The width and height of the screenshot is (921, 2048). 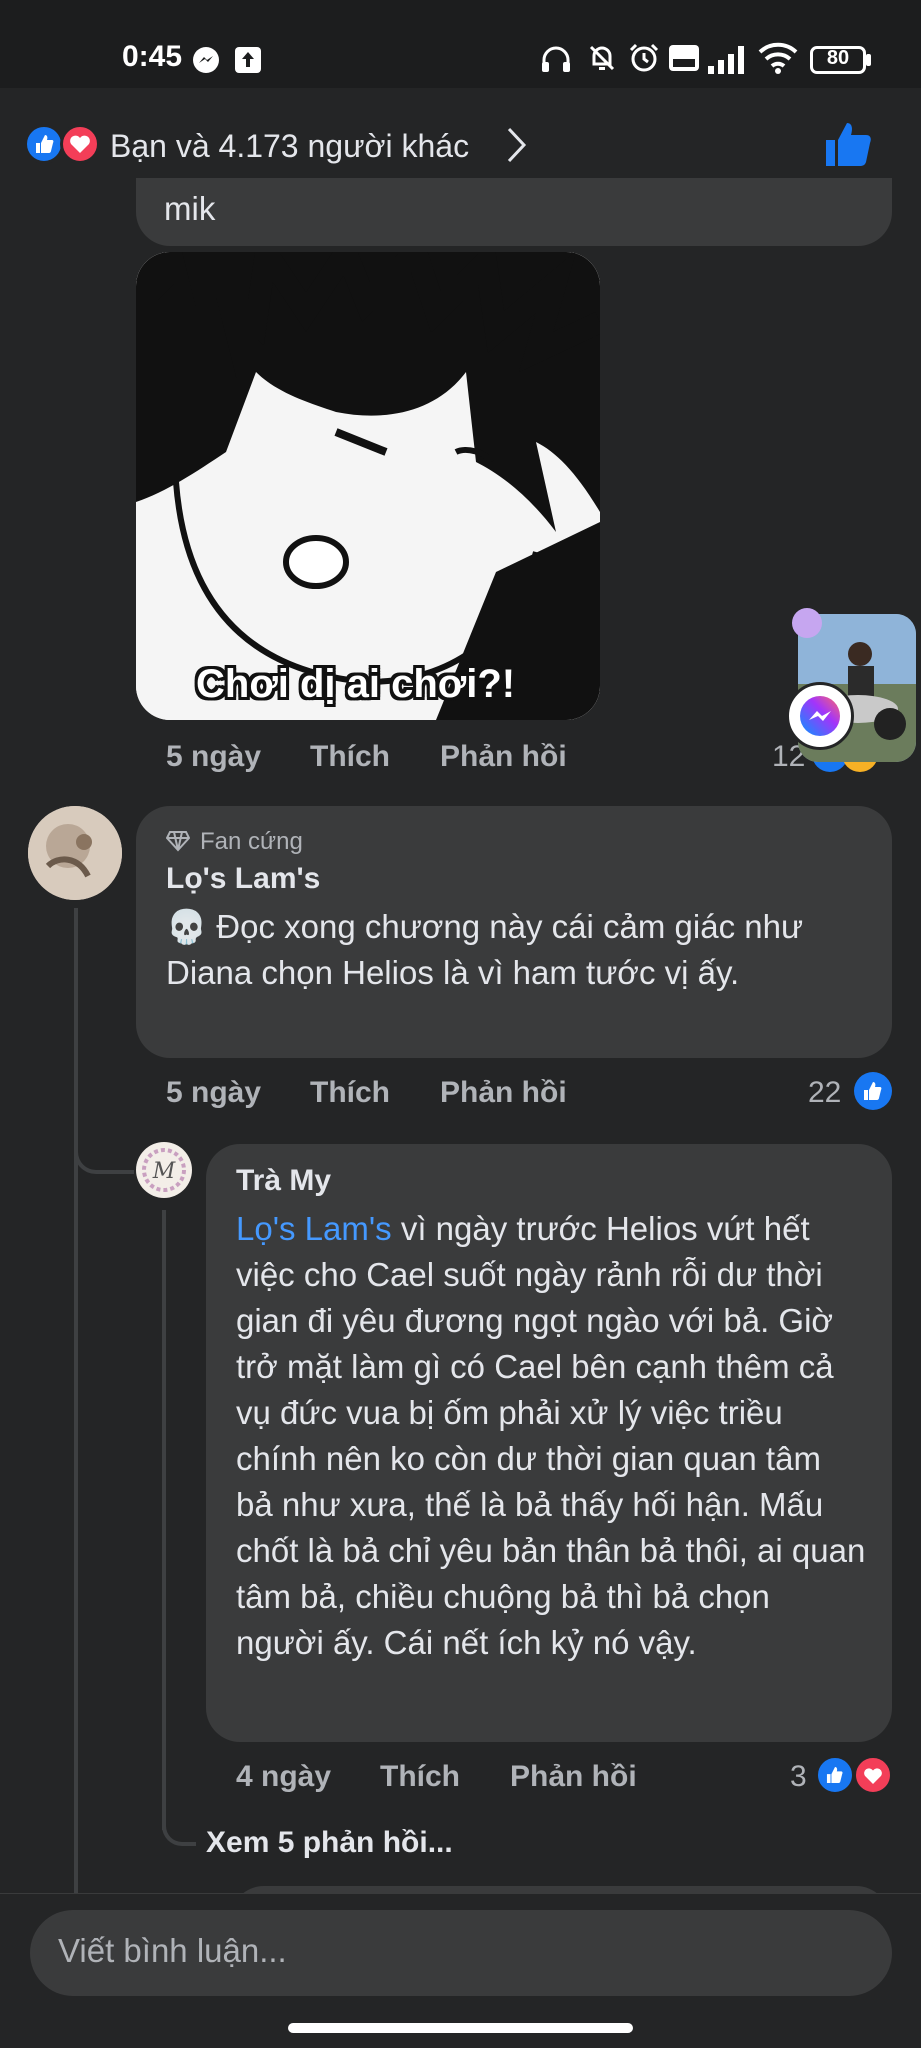 What do you see at coordinates (573, 1777) in the screenshot?
I see `comment-3-reply-button: Phản hồi` at bounding box center [573, 1777].